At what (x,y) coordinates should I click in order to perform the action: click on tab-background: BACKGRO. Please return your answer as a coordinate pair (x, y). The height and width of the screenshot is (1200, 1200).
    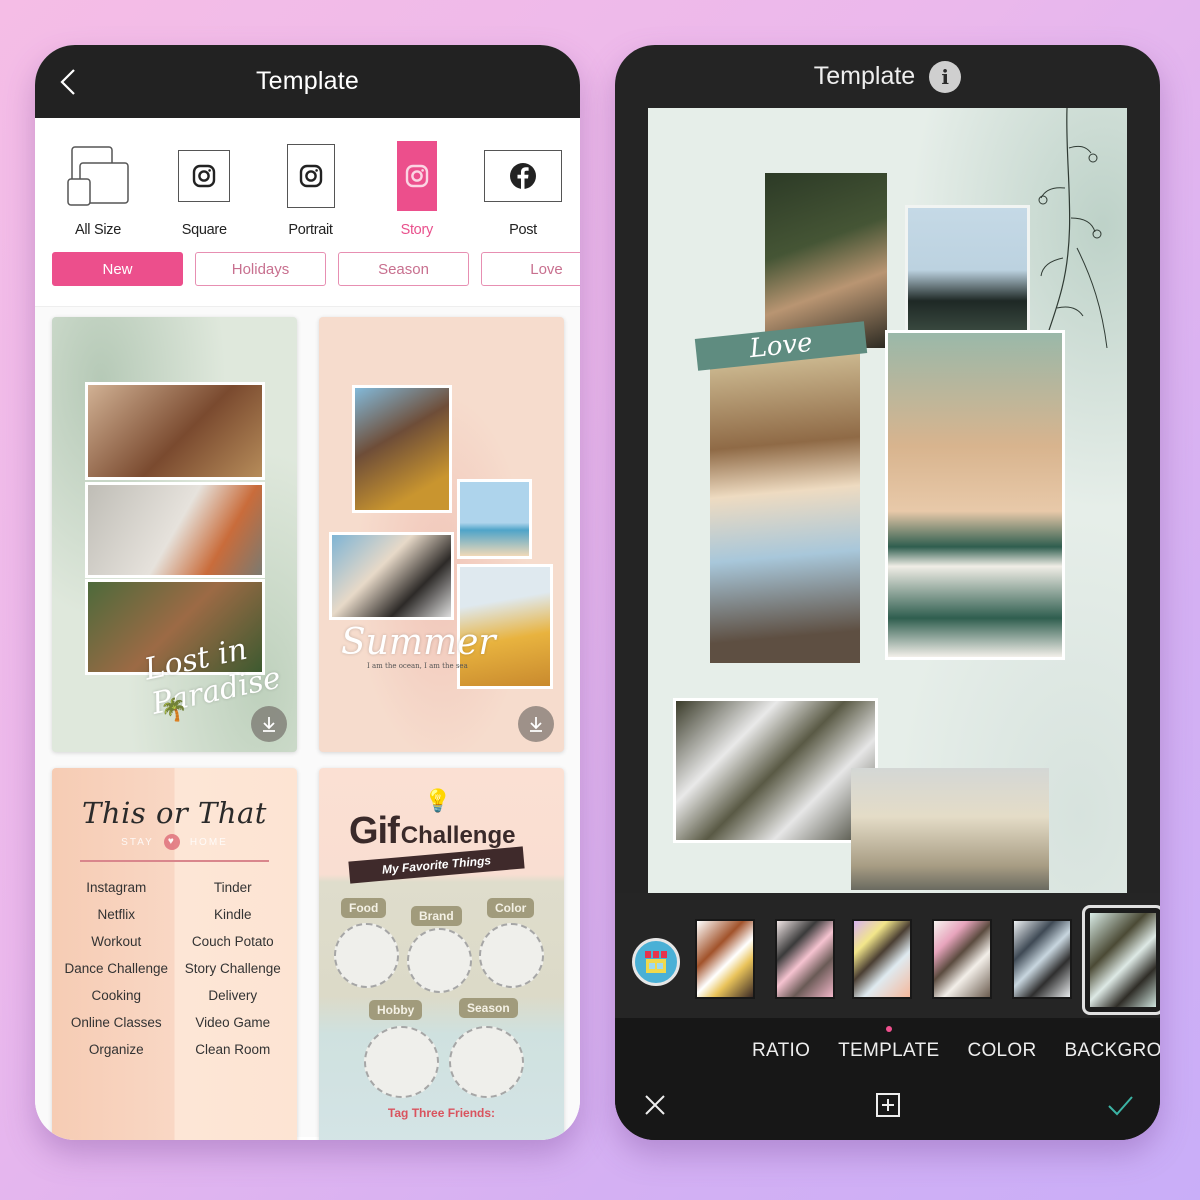
    Looking at the image, I should click on (1112, 1051).